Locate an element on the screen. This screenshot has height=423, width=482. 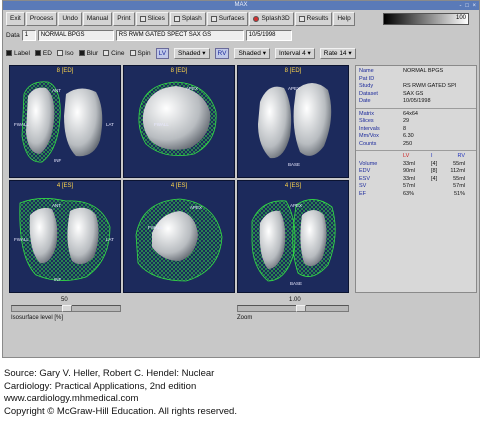
blur-option: Blur is located at coordinates (88, 53).